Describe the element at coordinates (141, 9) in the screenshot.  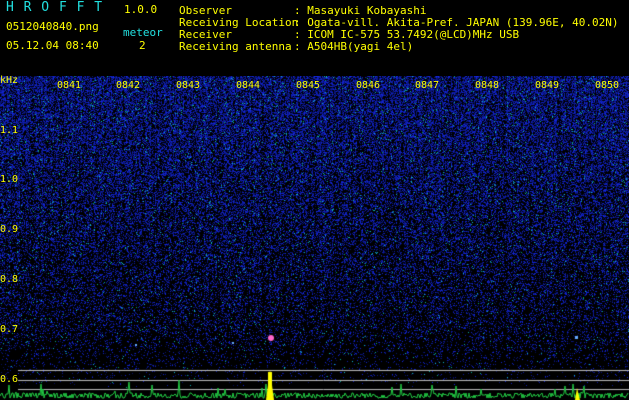
I see `app-version: 1.0.0` at that location.